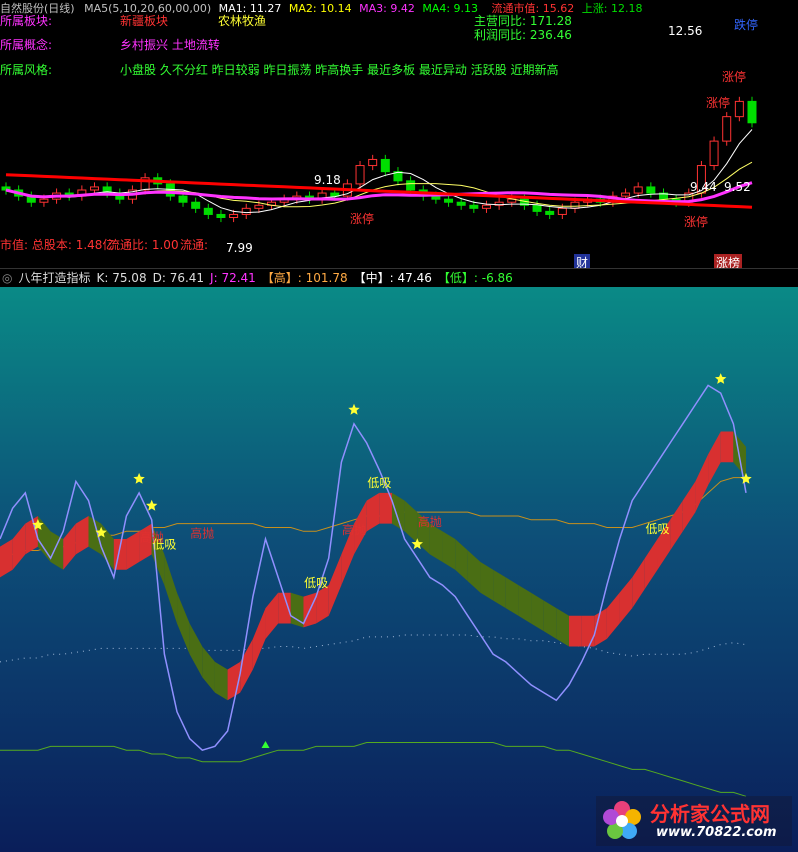 Image resolution: width=798 pixels, height=852 pixels. Describe the element at coordinates (710, 814) in the screenshot. I see `watermark-brand: 分析家公式网` at that location.